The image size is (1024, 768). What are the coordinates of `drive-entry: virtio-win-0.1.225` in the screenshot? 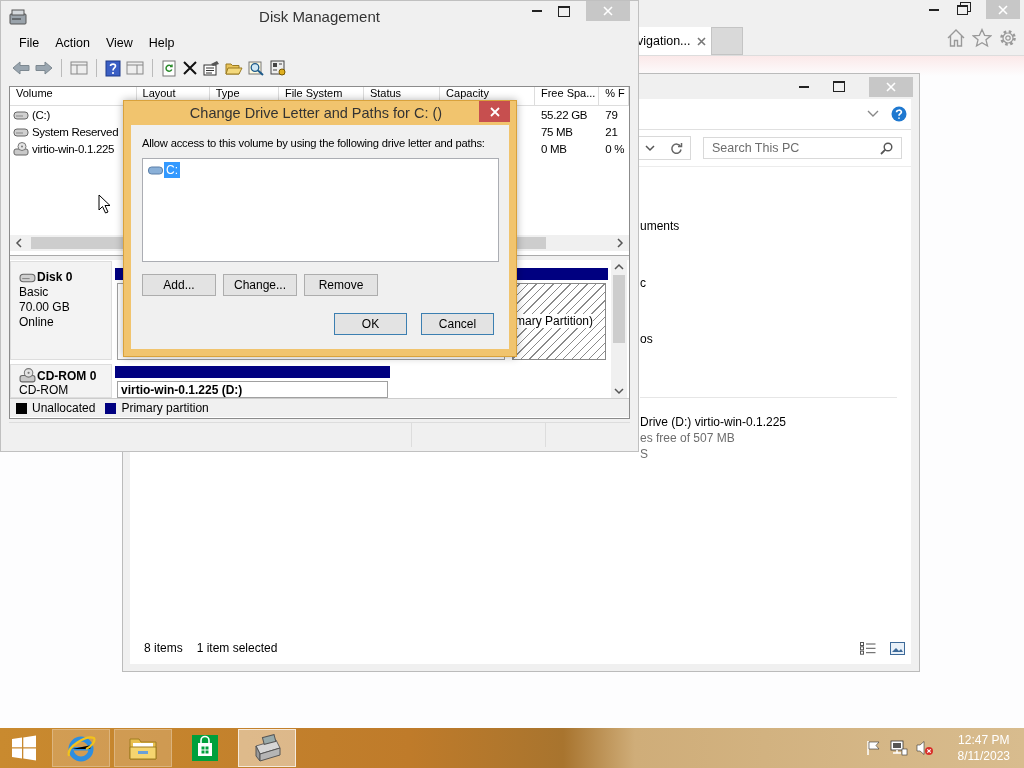 It's located at (73, 148).